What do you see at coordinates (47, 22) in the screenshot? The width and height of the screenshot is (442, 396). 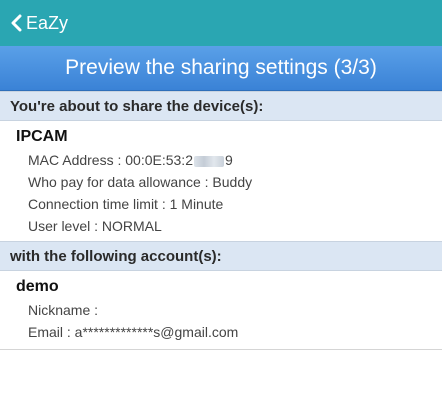 I see `back-label: EaZy` at bounding box center [47, 22].